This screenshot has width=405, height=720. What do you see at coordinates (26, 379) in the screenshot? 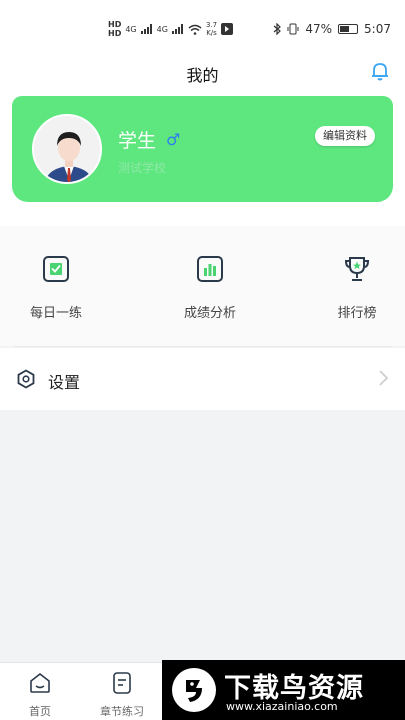
I see `hexagon-settings-icon` at bounding box center [26, 379].